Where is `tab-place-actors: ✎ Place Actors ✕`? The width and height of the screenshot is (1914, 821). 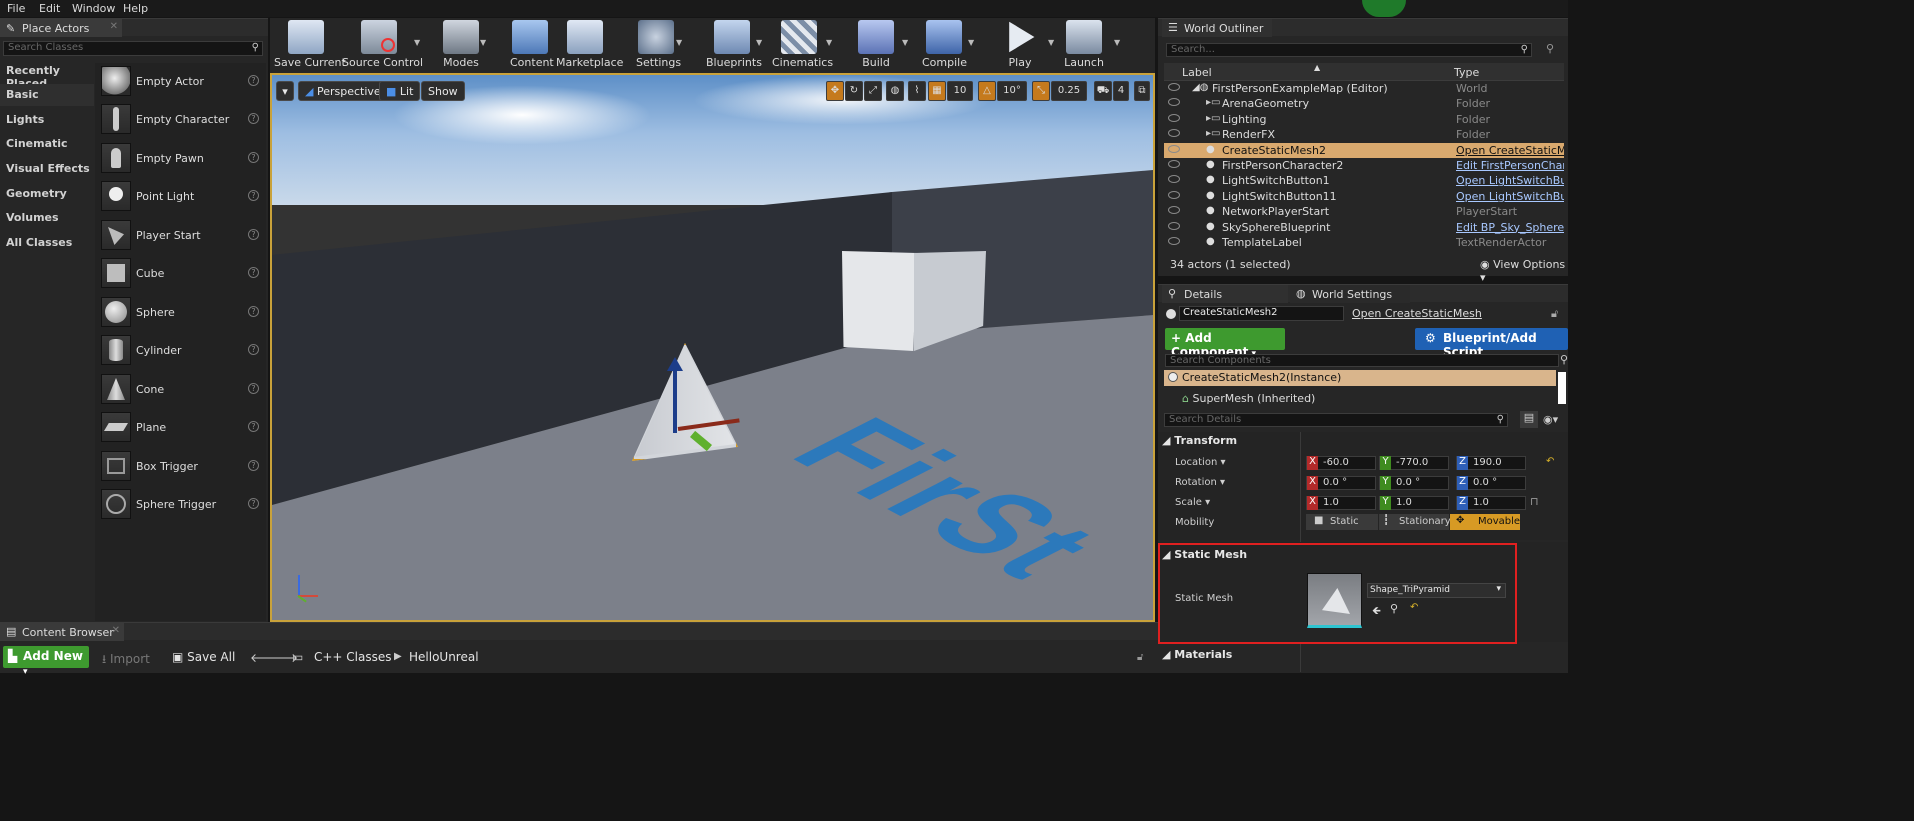
tab-place-actors: ✎ Place Actors ✕ is located at coordinates (61, 28).